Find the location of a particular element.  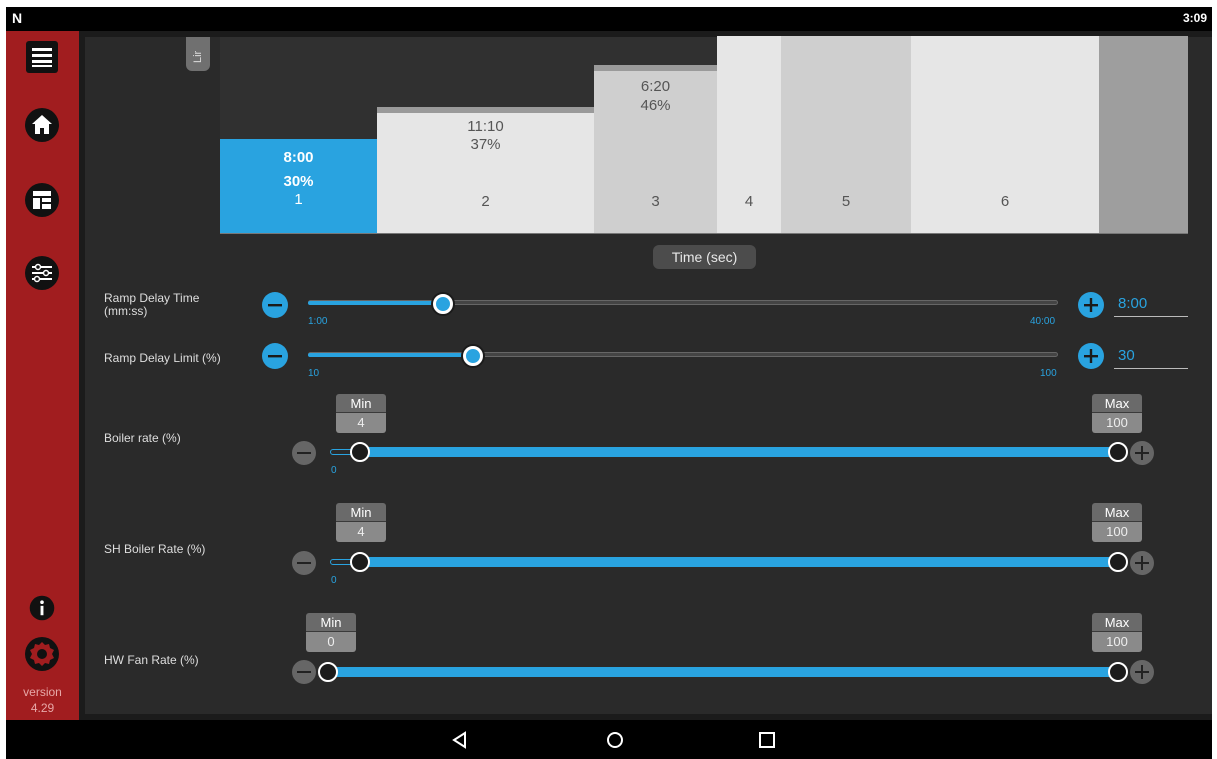

chart-bar-3: 6:20 46% 3 is located at coordinates (655, 149).